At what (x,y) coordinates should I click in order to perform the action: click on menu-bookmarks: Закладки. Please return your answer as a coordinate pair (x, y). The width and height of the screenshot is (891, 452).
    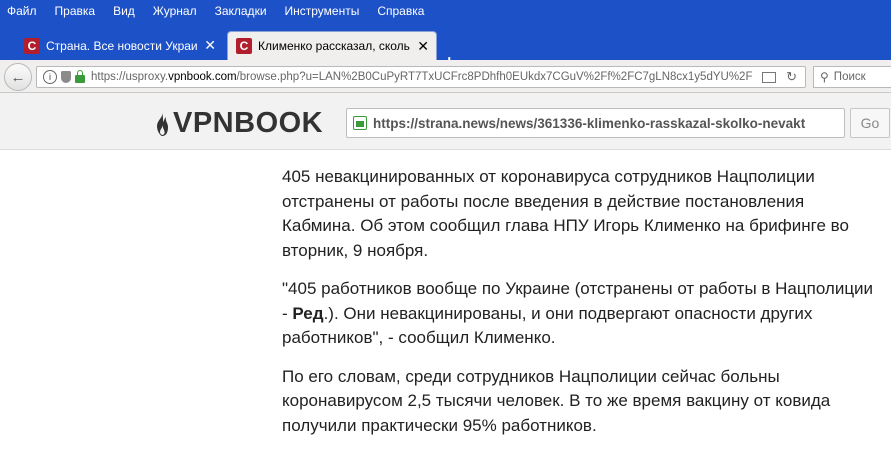
    Looking at the image, I should click on (241, 11).